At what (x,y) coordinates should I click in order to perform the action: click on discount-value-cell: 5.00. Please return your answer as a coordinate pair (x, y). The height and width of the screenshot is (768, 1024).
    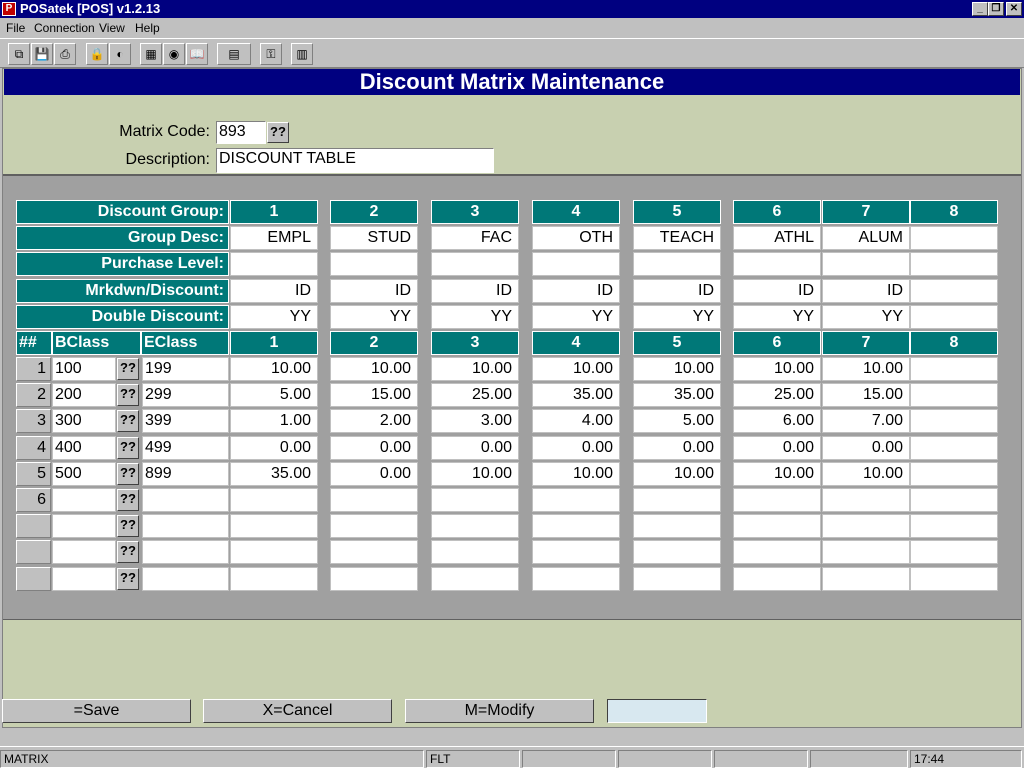
    Looking at the image, I should click on (274, 395).